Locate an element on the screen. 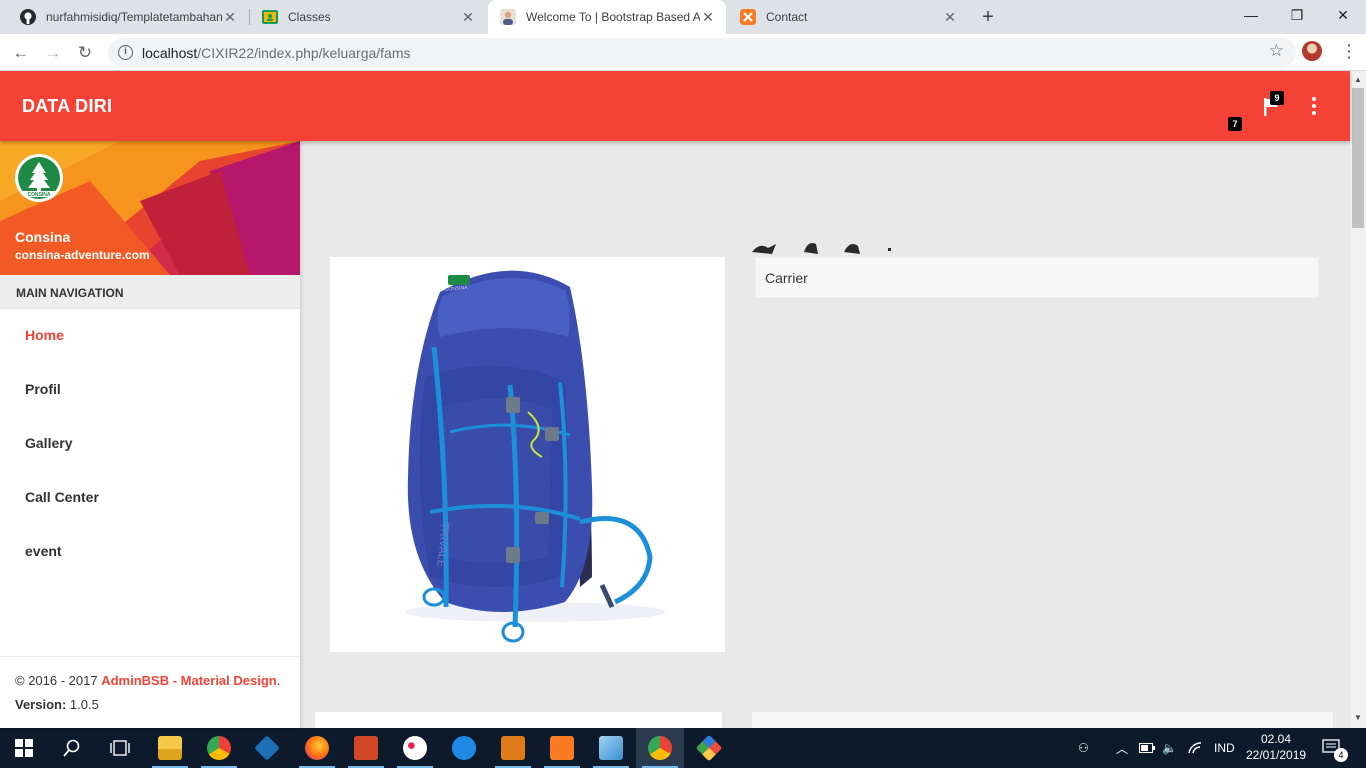  back-icon: ← is located at coordinates (21, 53).